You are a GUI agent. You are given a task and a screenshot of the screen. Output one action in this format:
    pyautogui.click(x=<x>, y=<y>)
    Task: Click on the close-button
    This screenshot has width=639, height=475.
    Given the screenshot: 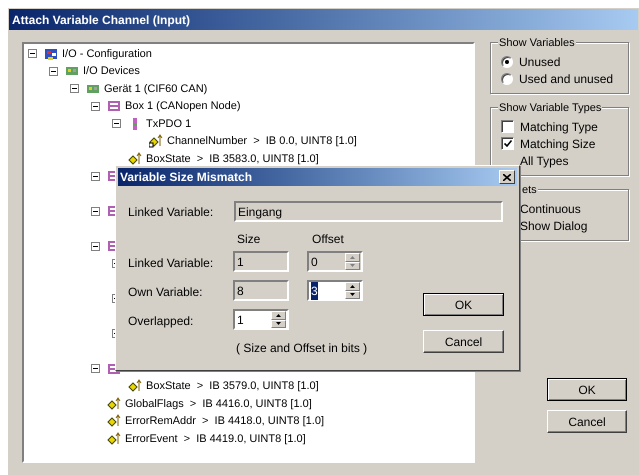 What is the action you would take?
    pyautogui.click(x=507, y=177)
    